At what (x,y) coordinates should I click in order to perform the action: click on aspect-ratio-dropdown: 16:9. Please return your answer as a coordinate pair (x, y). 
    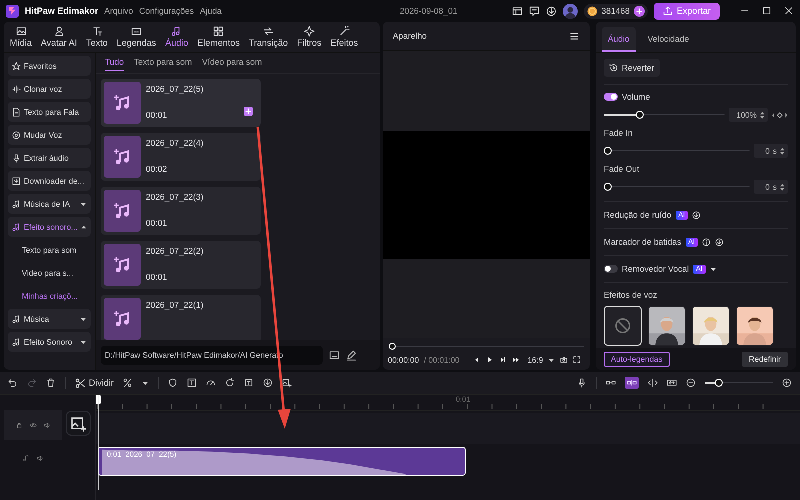
    Looking at the image, I should click on (536, 360).